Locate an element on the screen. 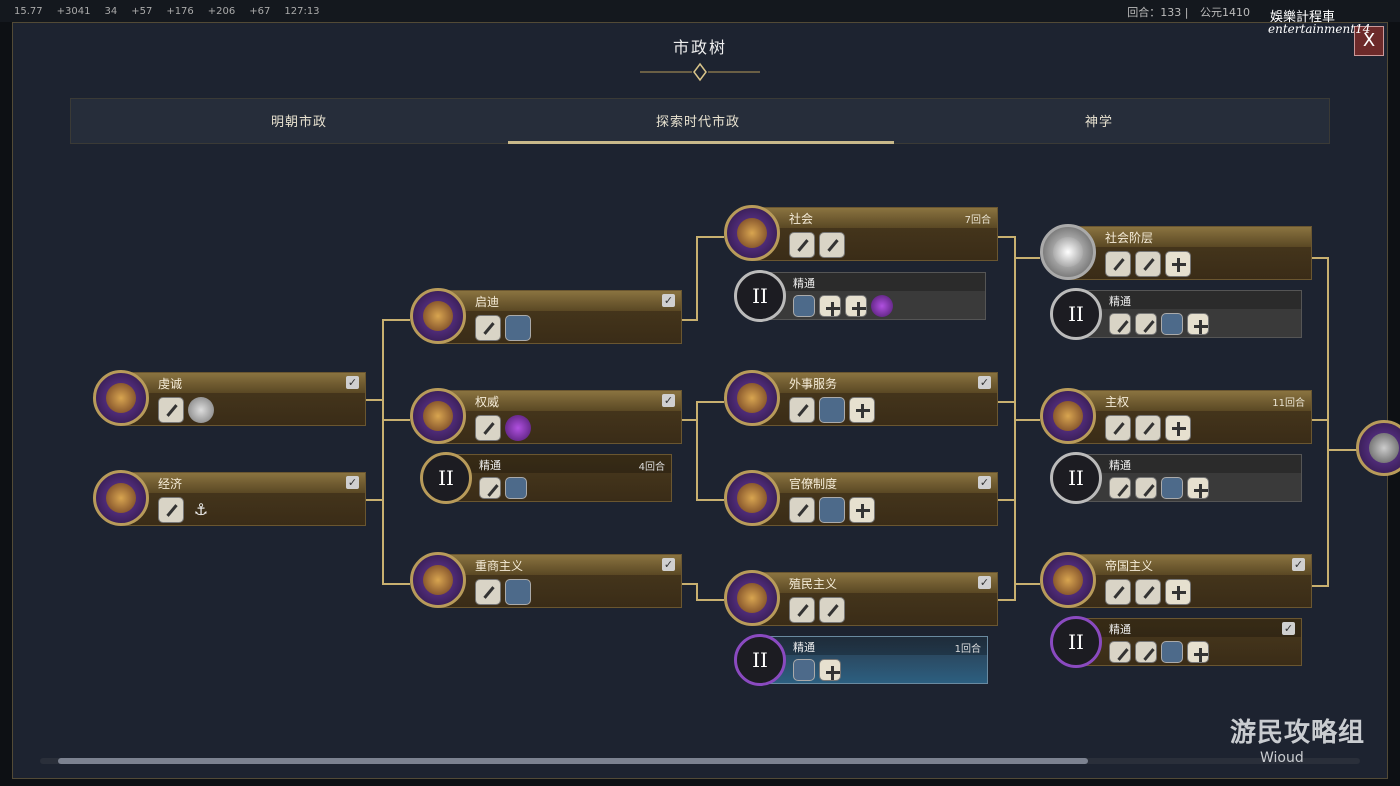  node-name: 重商主义 is located at coordinates (499, 566).